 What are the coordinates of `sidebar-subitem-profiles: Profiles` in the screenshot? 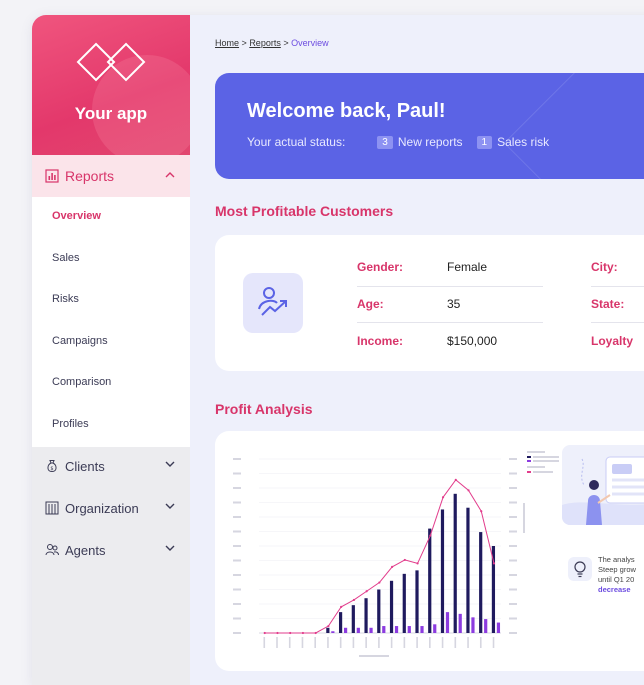 It's located at (70, 424).